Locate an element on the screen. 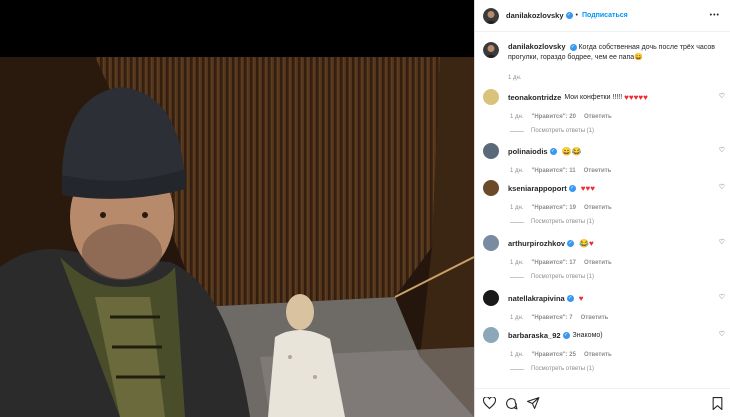 Image resolution: width=730 pixels, height=417 pixels. comment-text: barbaraska_92 ✓ Знакомо) is located at coordinates (556, 335).